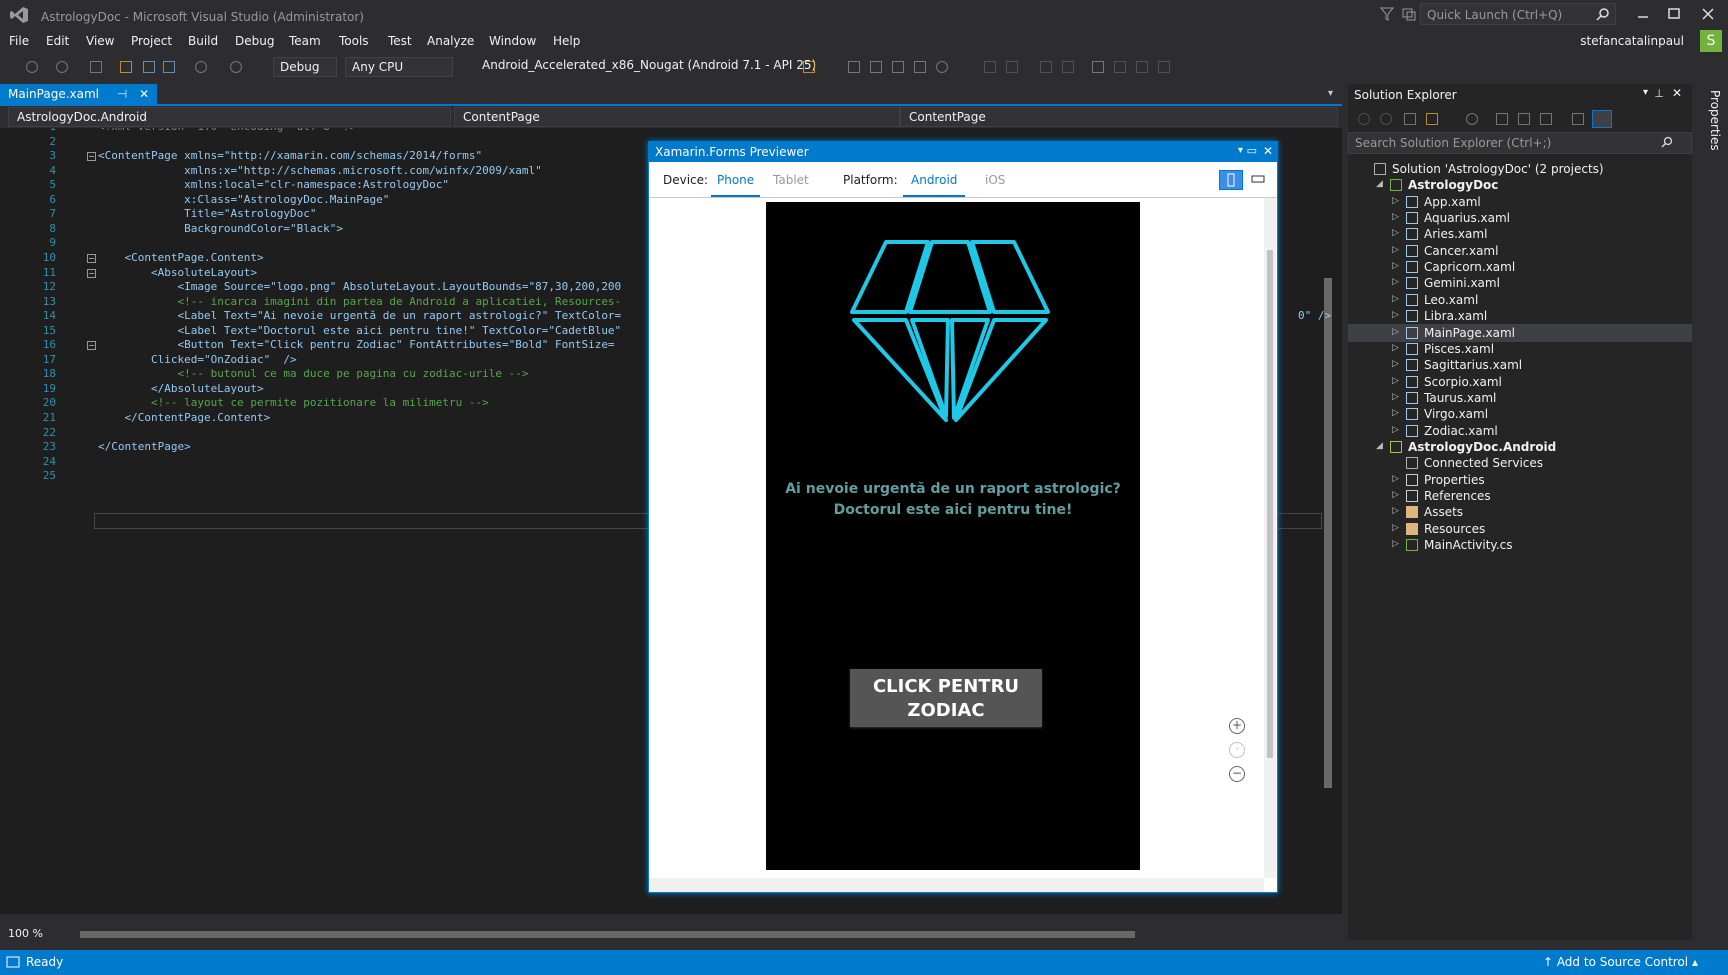 The image size is (1728, 975). I want to click on avatar: S, so click(1711, 41).